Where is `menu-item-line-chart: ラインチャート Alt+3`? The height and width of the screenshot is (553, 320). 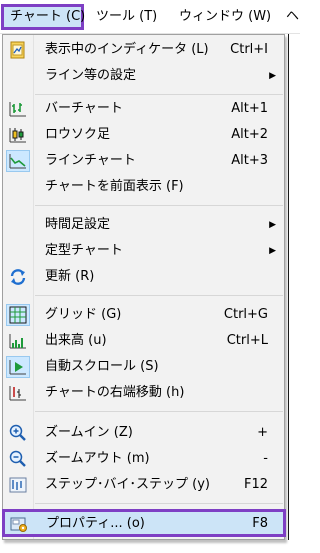 menu-item-line-chart: ラインチャート Alt+3 is located at coordinates (143, 161).